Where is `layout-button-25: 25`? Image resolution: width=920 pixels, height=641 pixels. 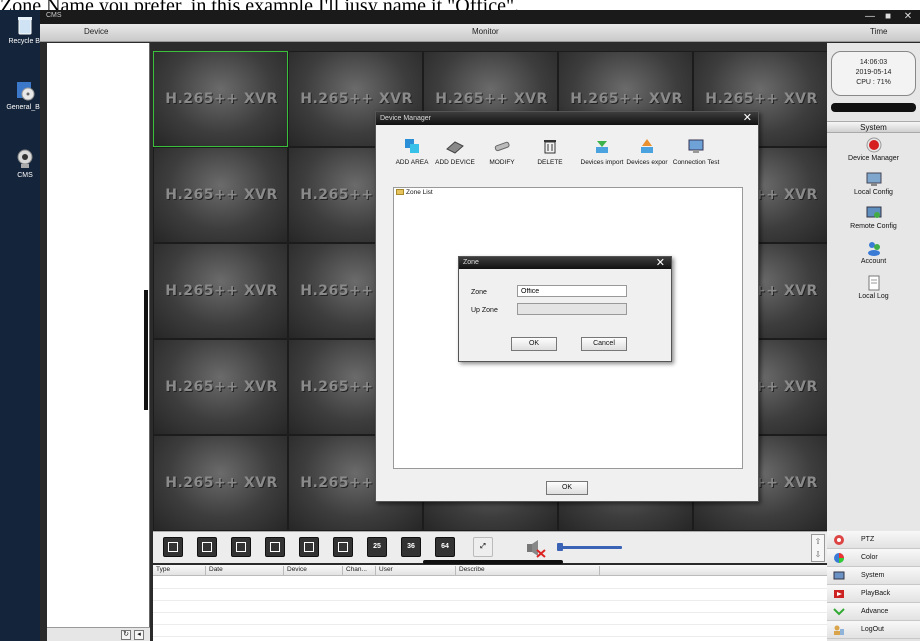 layout-button-25: 25 is located at coordinates (377, 547).